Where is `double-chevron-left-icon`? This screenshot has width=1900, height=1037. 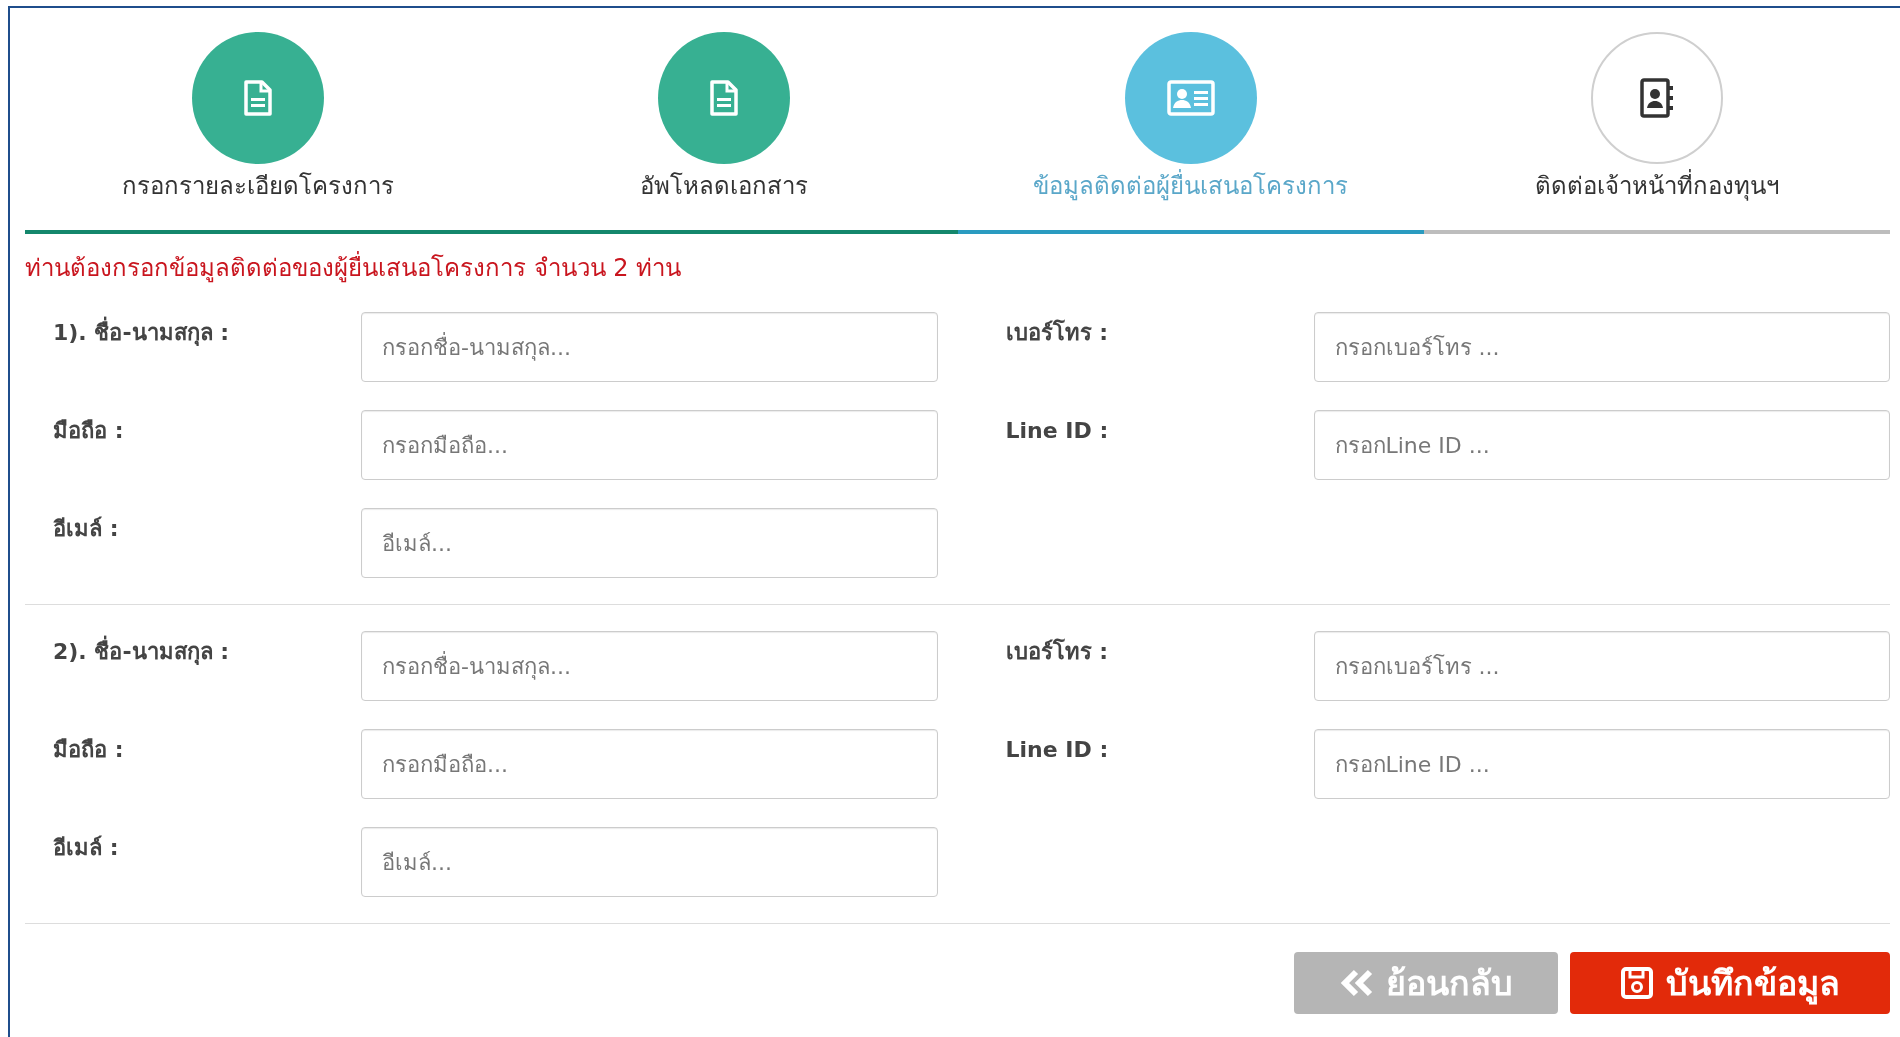
double-chevron-left-icon is located at coordinates (1356, 983).